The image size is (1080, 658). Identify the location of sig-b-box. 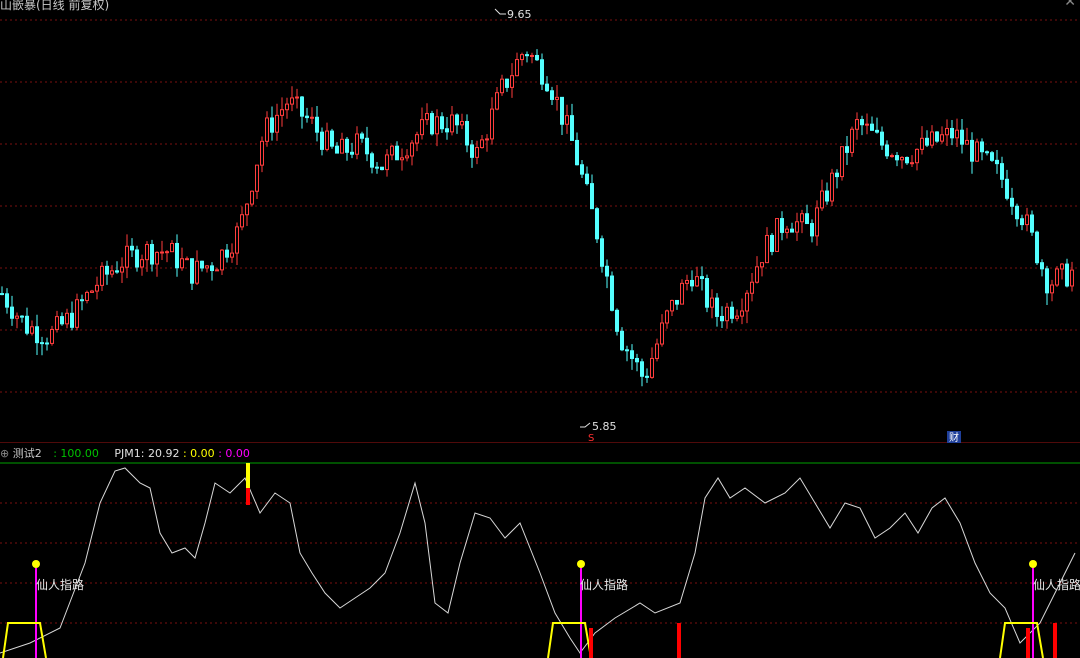
(569, 640).